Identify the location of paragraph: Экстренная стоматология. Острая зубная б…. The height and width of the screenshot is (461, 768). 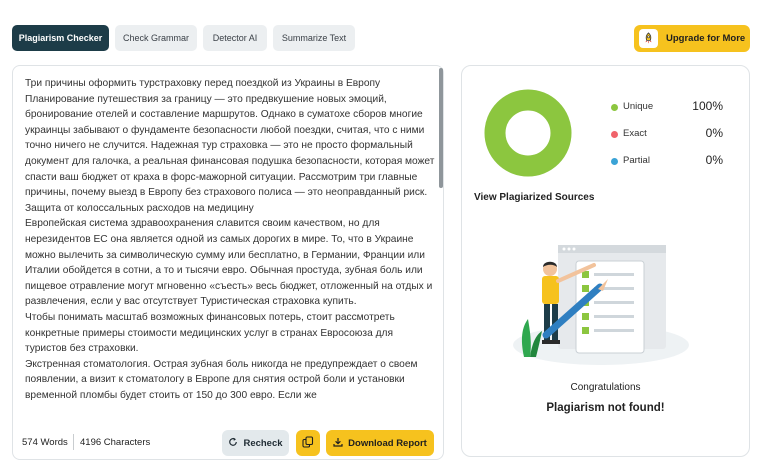
(221, 379).